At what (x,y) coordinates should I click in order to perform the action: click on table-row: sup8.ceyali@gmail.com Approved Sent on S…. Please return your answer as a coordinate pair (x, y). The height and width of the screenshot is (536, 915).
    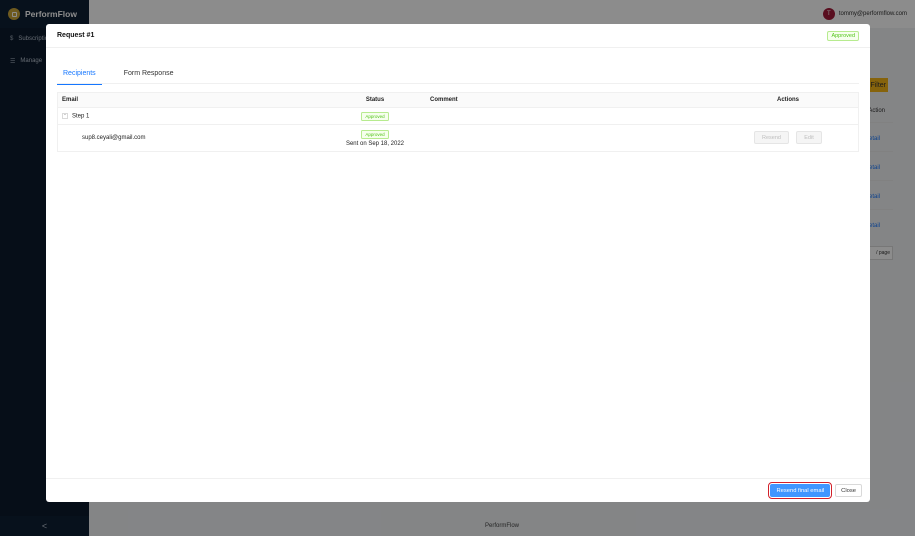
    Looking at the image, I should click on (458, 138).